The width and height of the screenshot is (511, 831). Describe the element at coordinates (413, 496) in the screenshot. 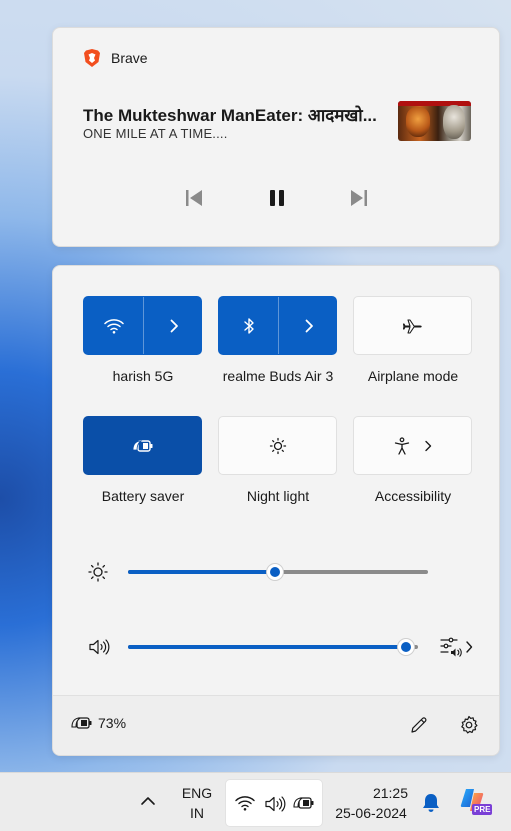

I see `accessibility-tile-label: Accessibility` at that location.